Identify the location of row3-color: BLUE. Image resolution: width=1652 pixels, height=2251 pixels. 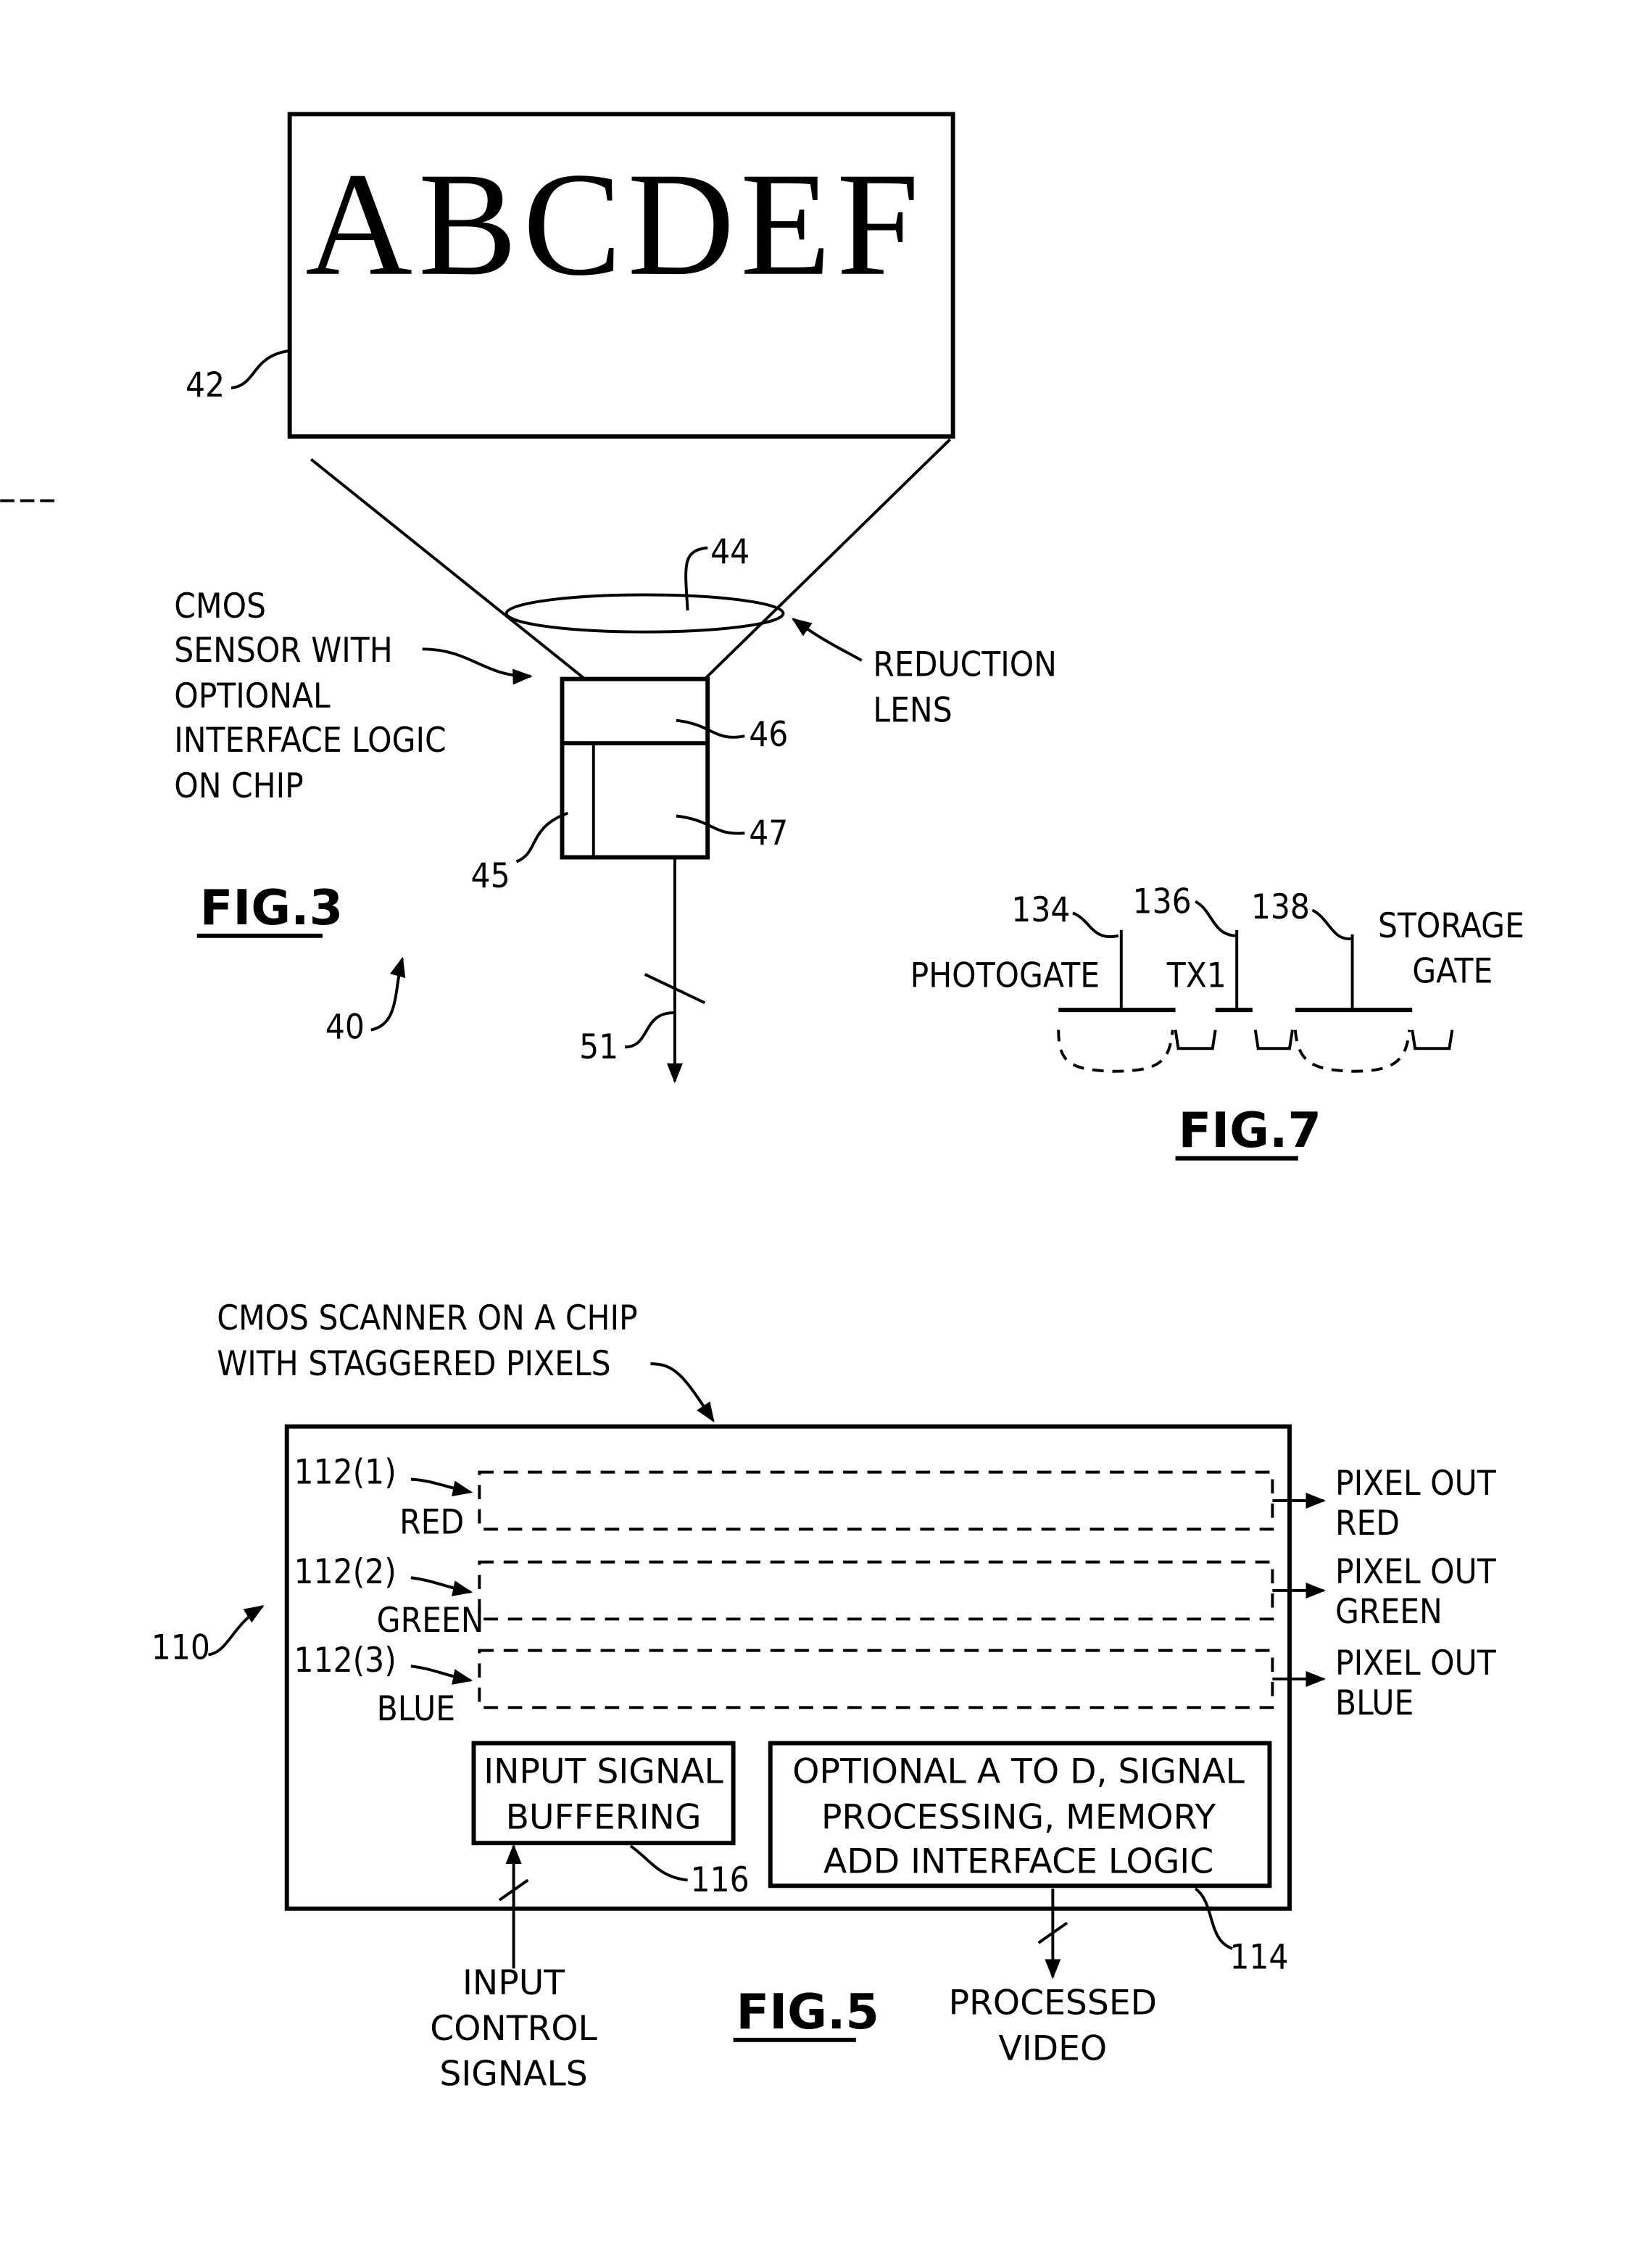
(416, 1709).